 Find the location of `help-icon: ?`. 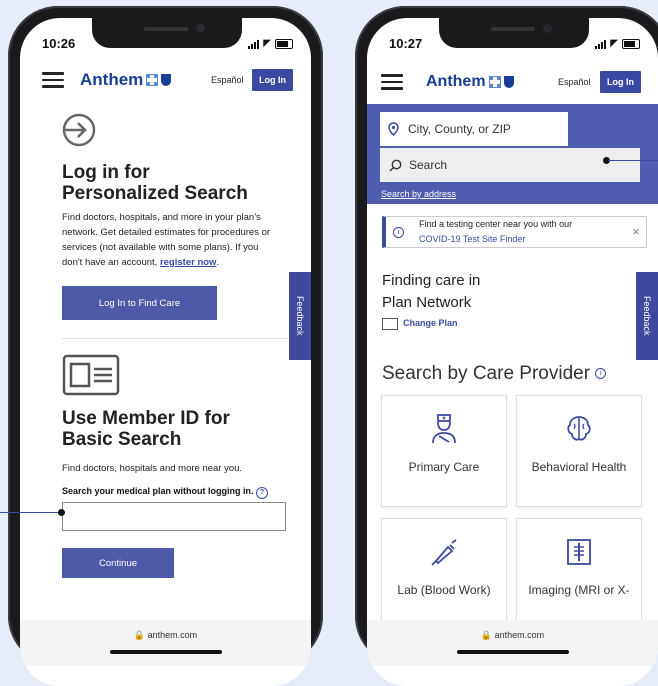

help-icon: ? is located at coordinates (262, 493).